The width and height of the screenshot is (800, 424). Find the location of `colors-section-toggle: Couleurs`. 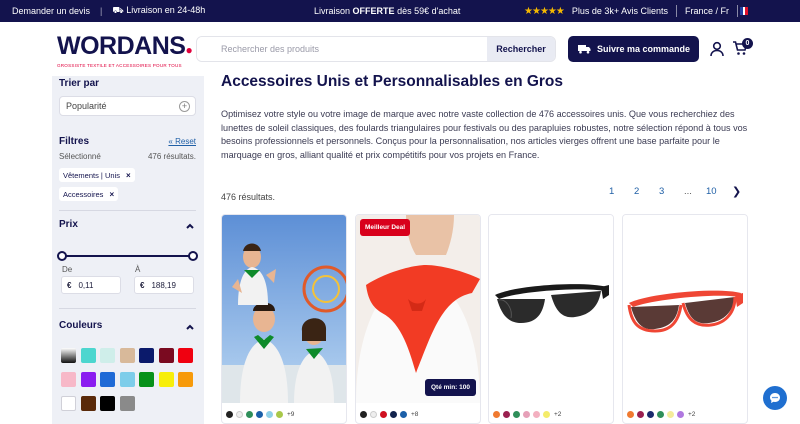

colors-section-toggle: Couleurs is located at coordinates (80, 325).